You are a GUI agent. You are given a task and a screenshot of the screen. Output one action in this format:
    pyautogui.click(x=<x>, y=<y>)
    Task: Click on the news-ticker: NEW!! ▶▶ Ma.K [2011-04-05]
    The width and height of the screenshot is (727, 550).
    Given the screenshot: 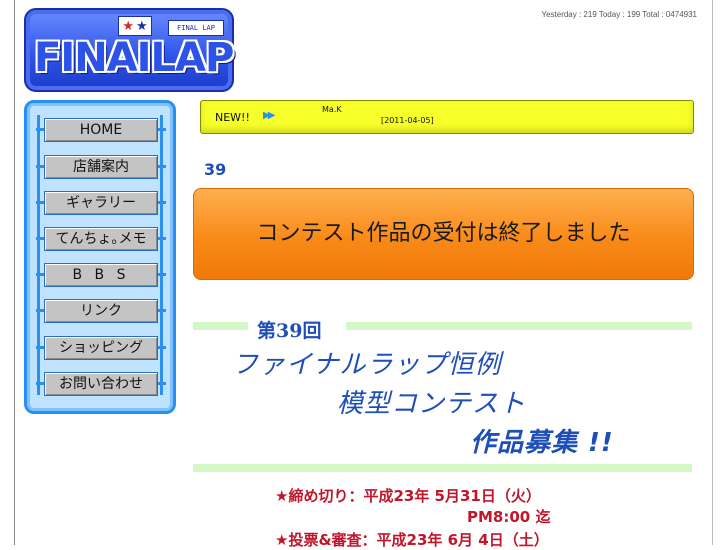 What is the action you would take?
    pyautogui.click(x=447, y=117)
    